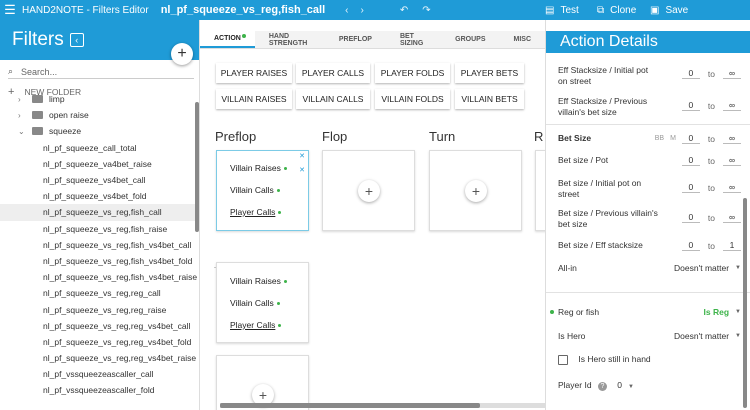 Image resolution: width=750 pixels, height=410 pixels. Describe the element at coordinates (702, 268) in the screenshot. I see `select-value: Doesn't matter` at that location.